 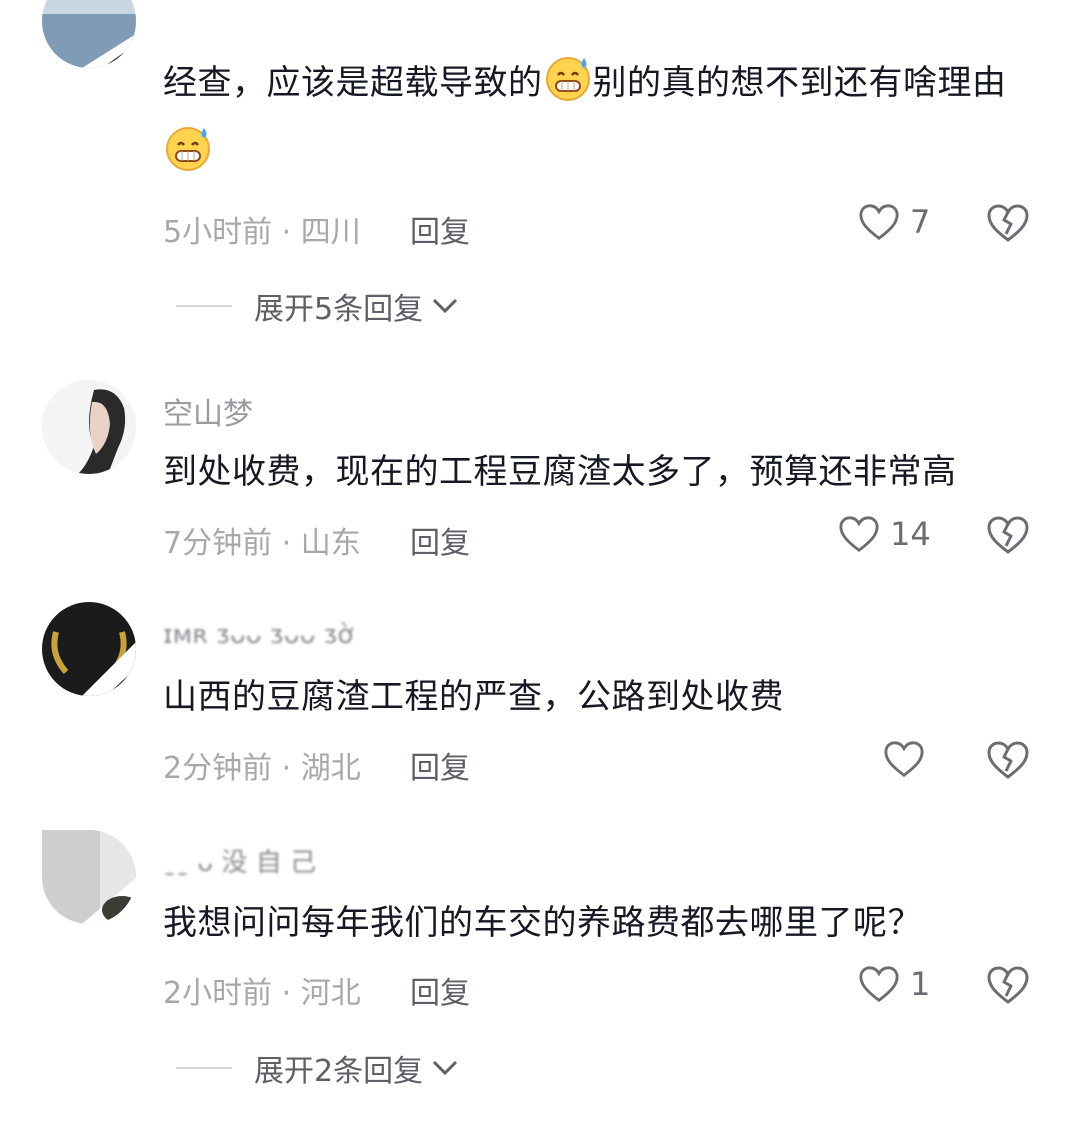 I want to click on like-button, so click(x=909, y=759).